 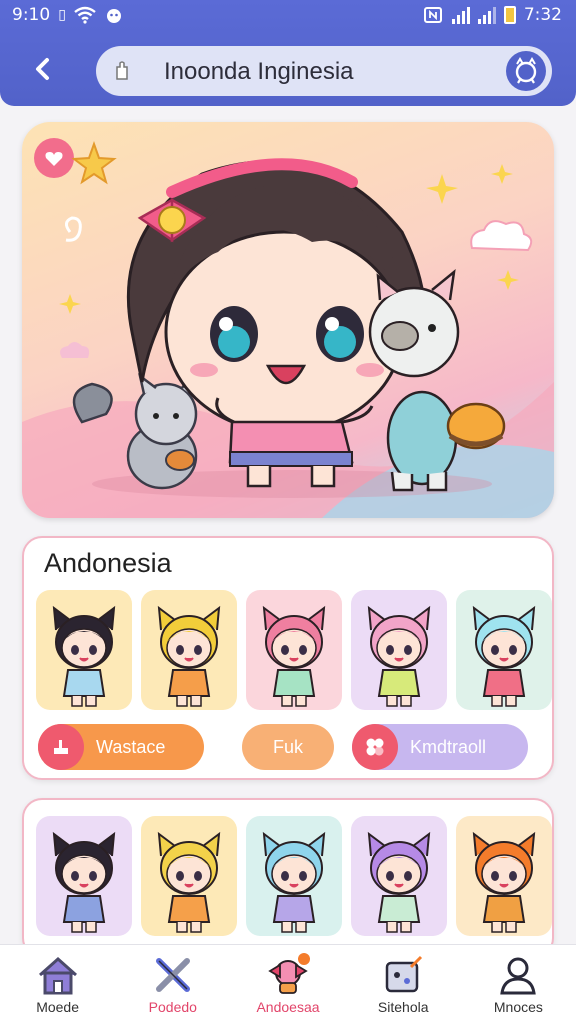 I want to click on page-title: Inoonda Inginesia, so click(x=259, y=71).